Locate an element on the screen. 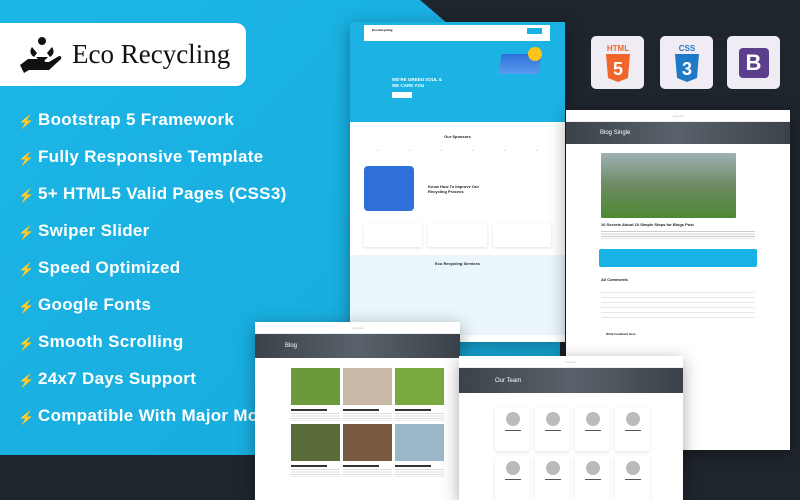 This screenshot has width=800, height=500. svg-text: 3 is located at coordinates (686, 69).